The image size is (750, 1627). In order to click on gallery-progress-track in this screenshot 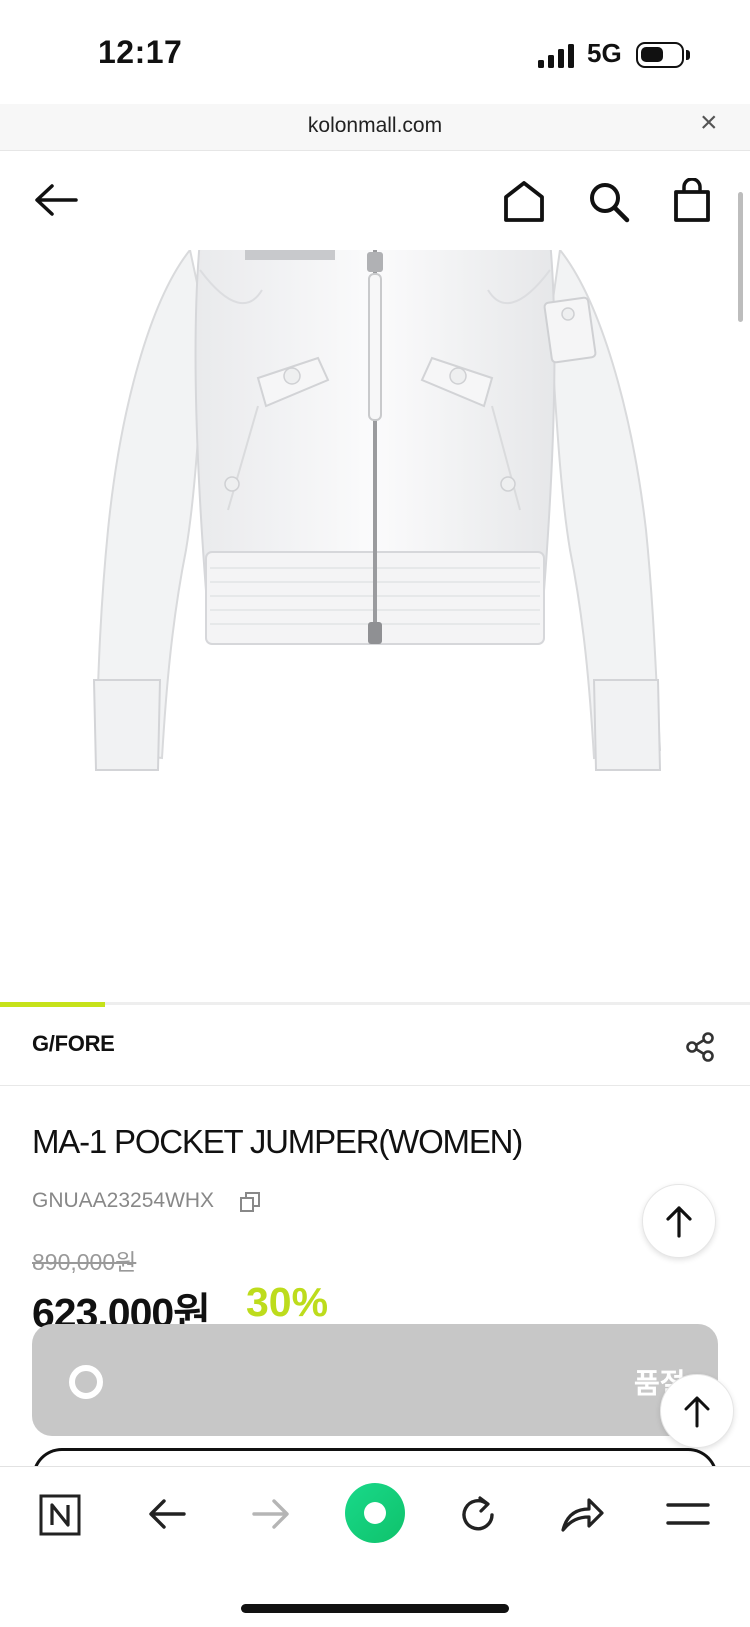, I will do `click(375, 1003)`.